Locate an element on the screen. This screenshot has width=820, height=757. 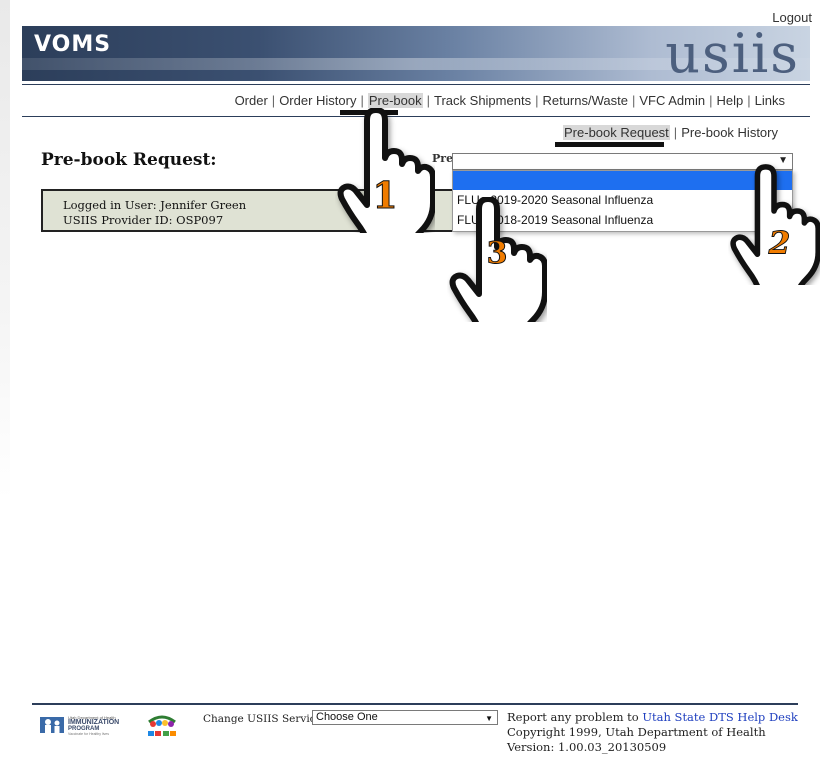
step-number-1: 1 is located at coordinates (384, 196).